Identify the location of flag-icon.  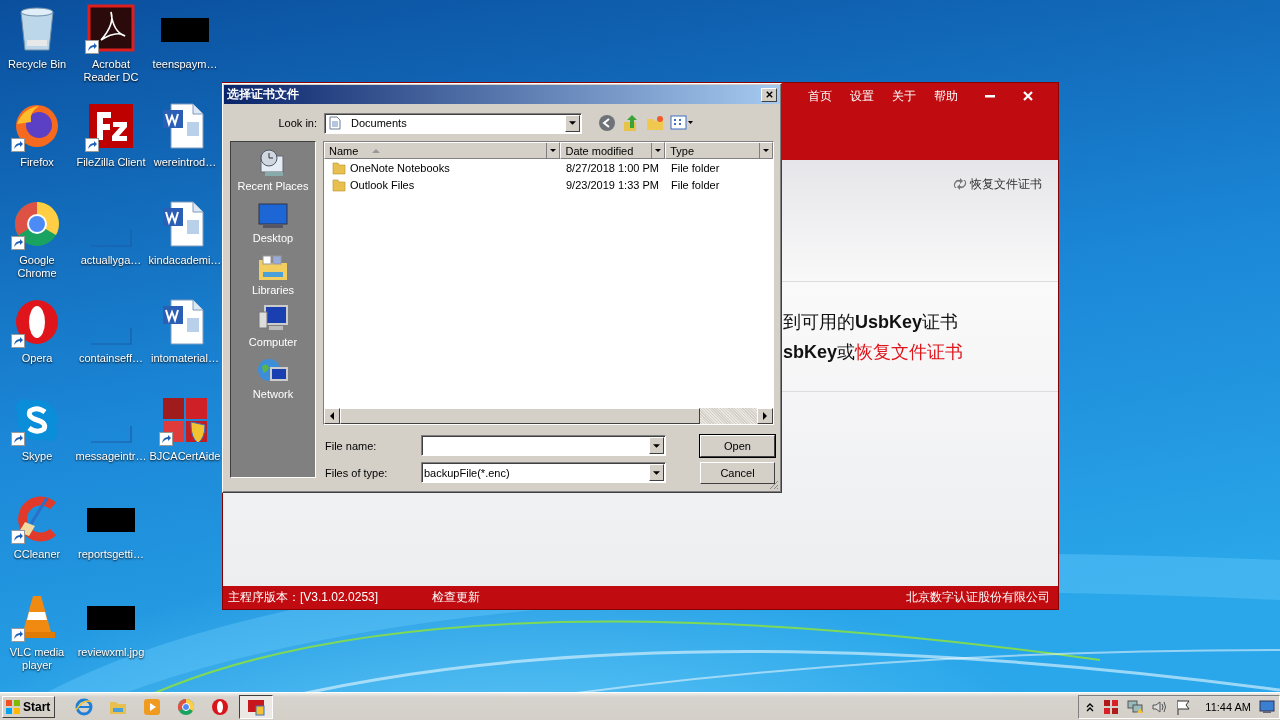
(1183, 706).